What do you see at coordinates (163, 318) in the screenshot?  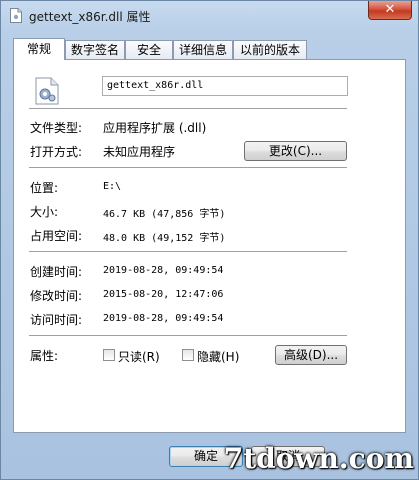 I see `accessed-value: 2019-08-28, 09:49:54` at bounding box center [163, 318].